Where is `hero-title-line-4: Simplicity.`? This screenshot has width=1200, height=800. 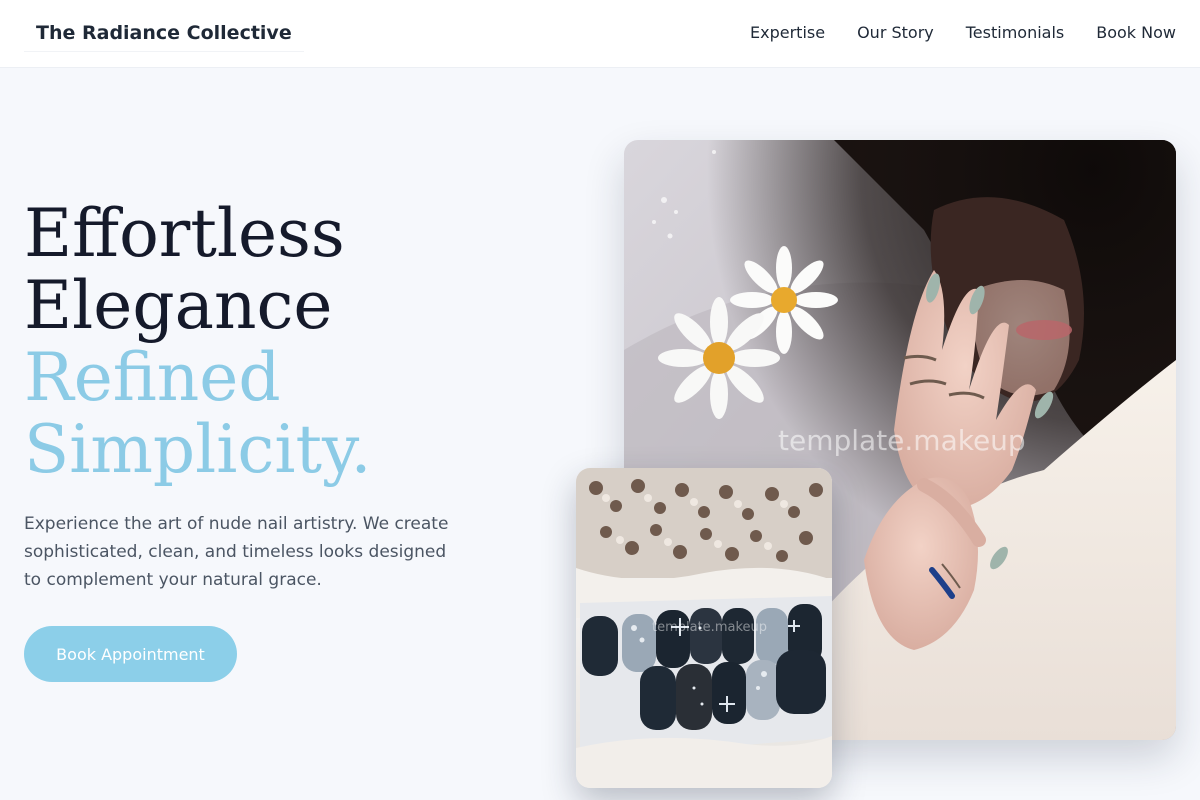 hero-title-line-4: Simplicity. is located at coordinates (198, 449).